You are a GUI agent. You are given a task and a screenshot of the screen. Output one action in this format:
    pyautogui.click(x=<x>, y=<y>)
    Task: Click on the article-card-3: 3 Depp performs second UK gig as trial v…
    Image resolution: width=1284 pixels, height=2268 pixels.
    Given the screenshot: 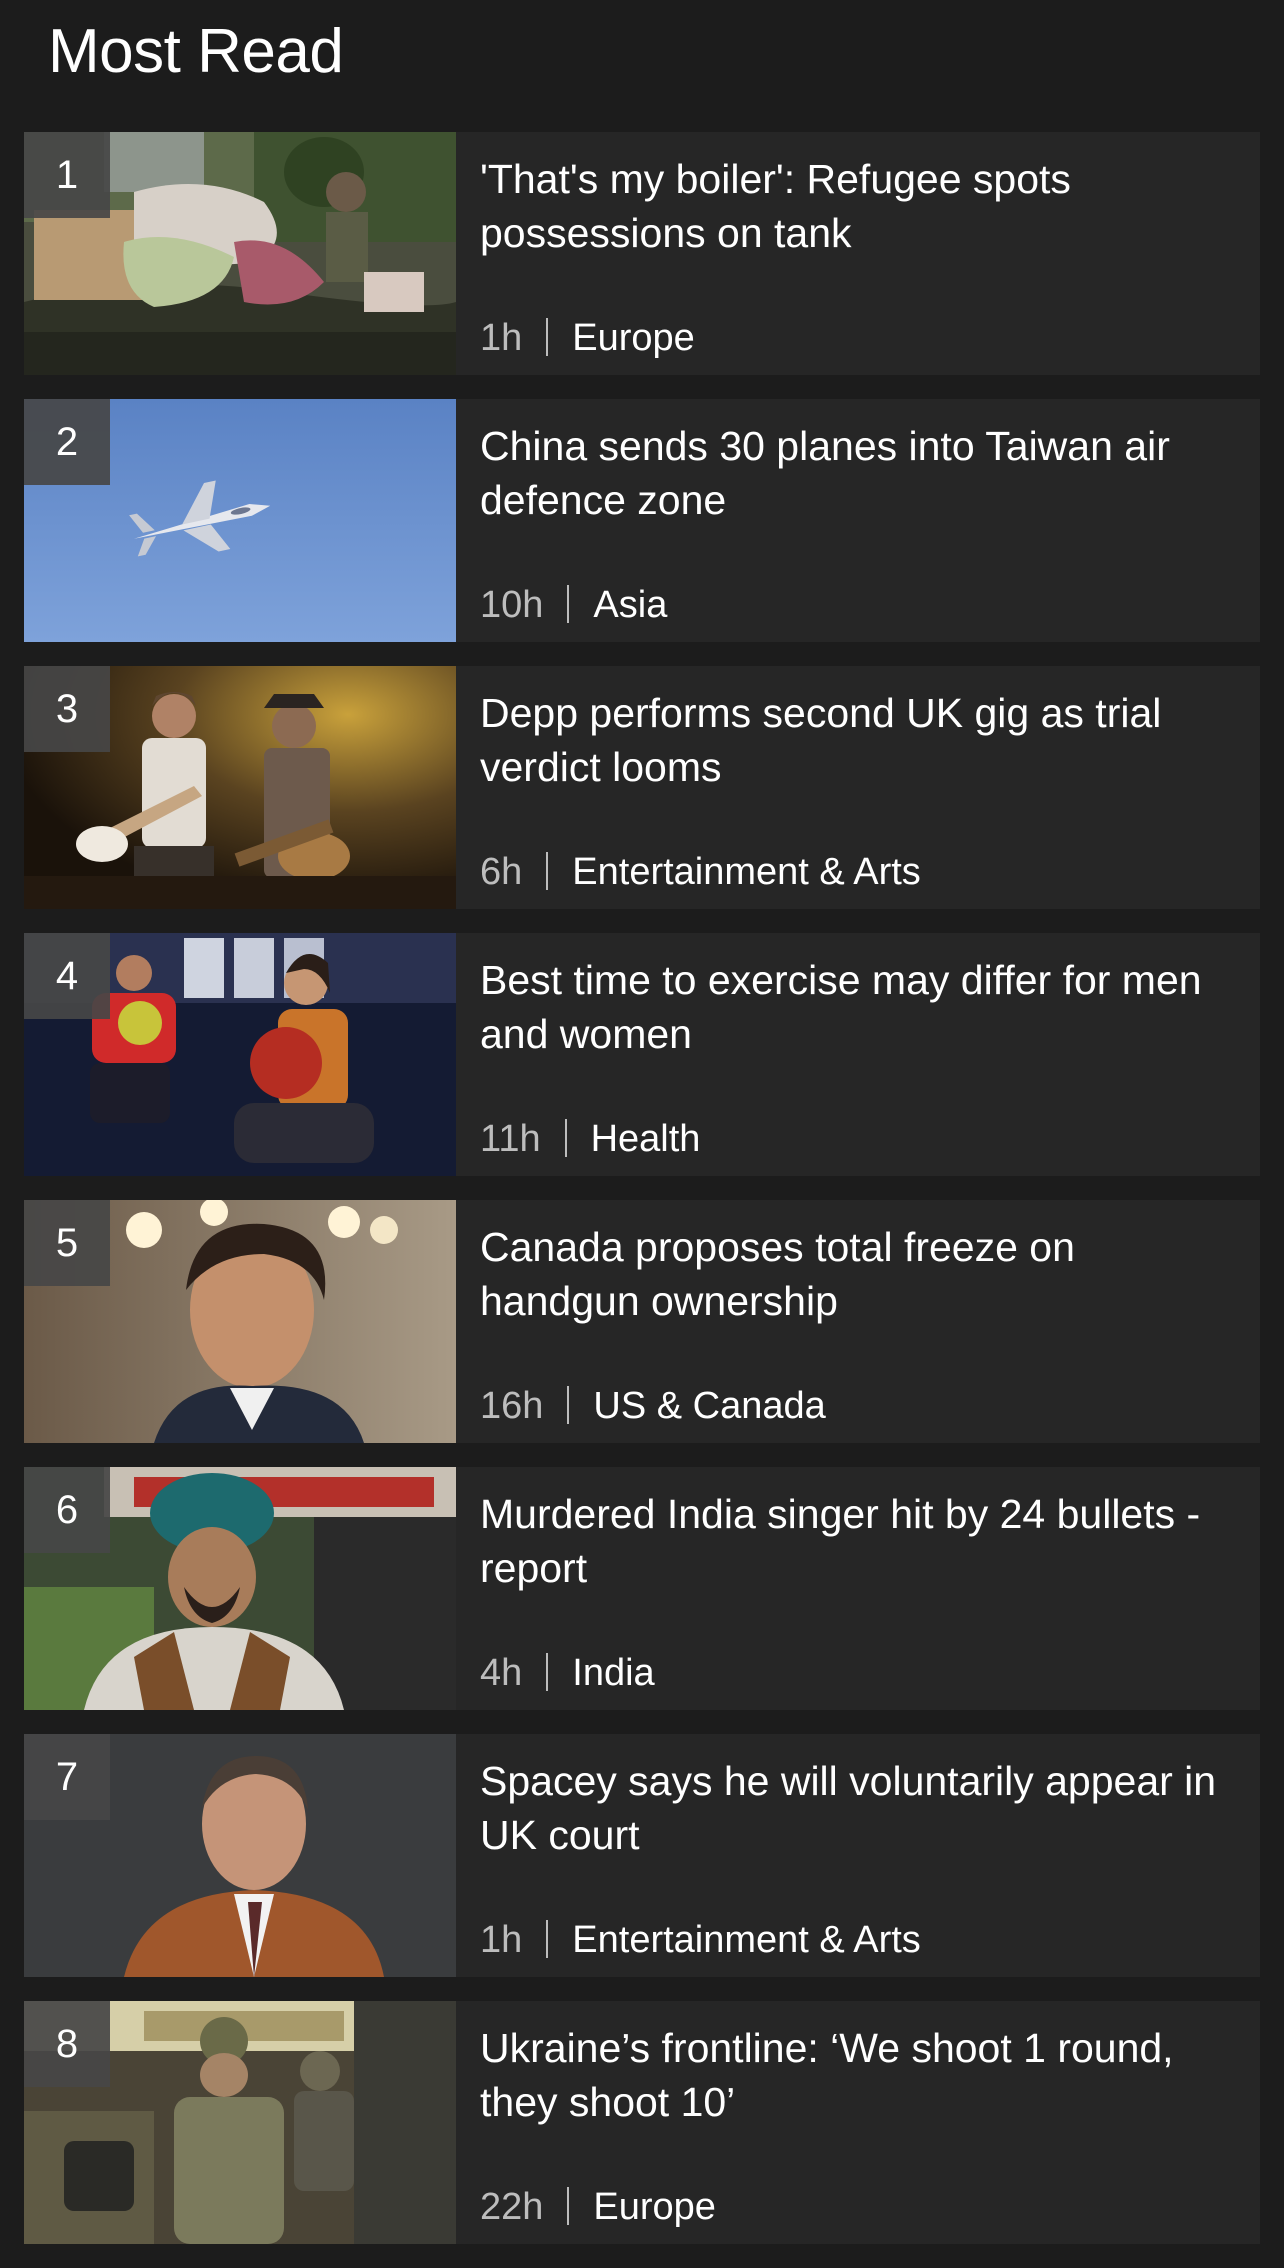 What is the action you would take?
    pyautogui.click(x=642, y=787)
    